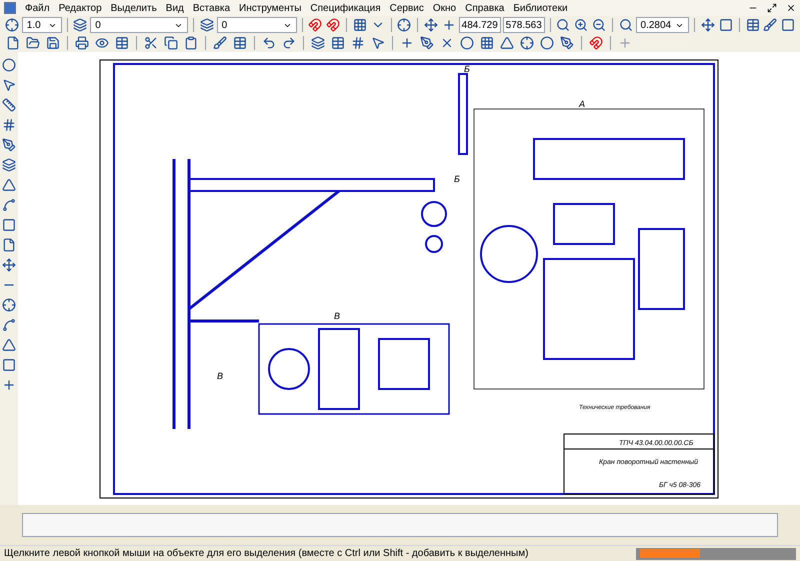  What do you see at coordinates (270, 8) in the screenshot?
I see `menu-item: Инструменты` at bounding box center [270, 8].